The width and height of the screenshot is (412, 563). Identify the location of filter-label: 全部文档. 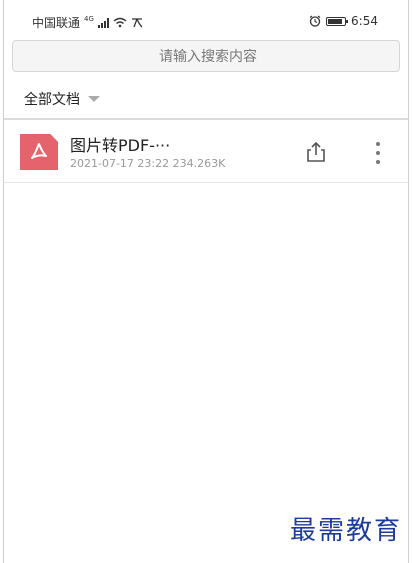
(52, 100).